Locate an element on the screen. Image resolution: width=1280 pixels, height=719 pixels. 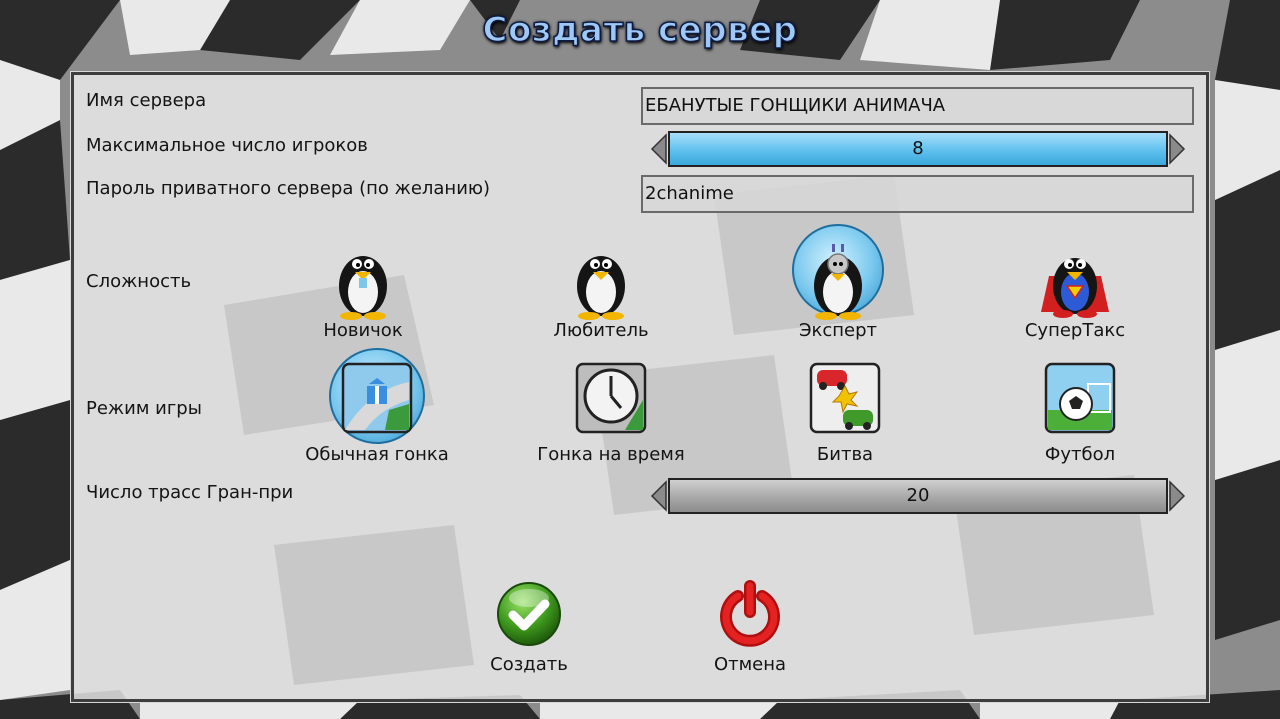
penguin-expert-icon is located at coordinates (838, 282).